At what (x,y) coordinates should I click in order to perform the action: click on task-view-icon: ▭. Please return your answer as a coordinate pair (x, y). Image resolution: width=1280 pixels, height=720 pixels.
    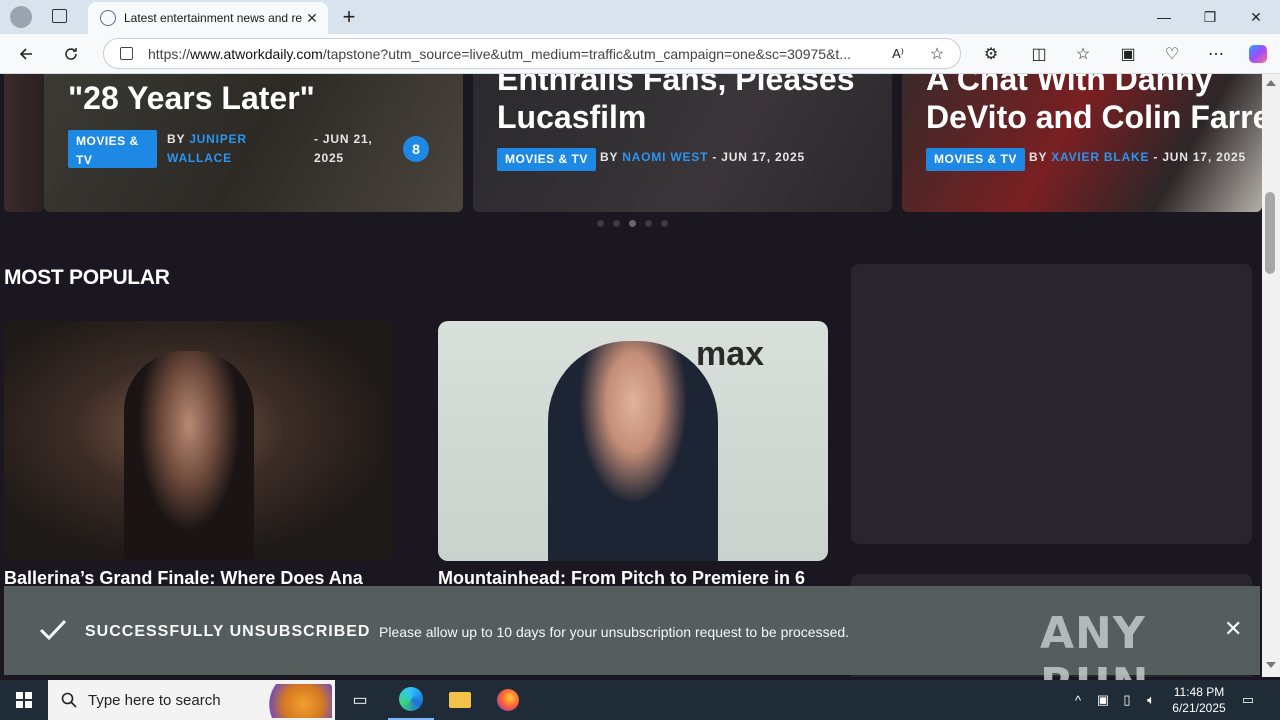
    Looking at the image, I should click on (360, 700).